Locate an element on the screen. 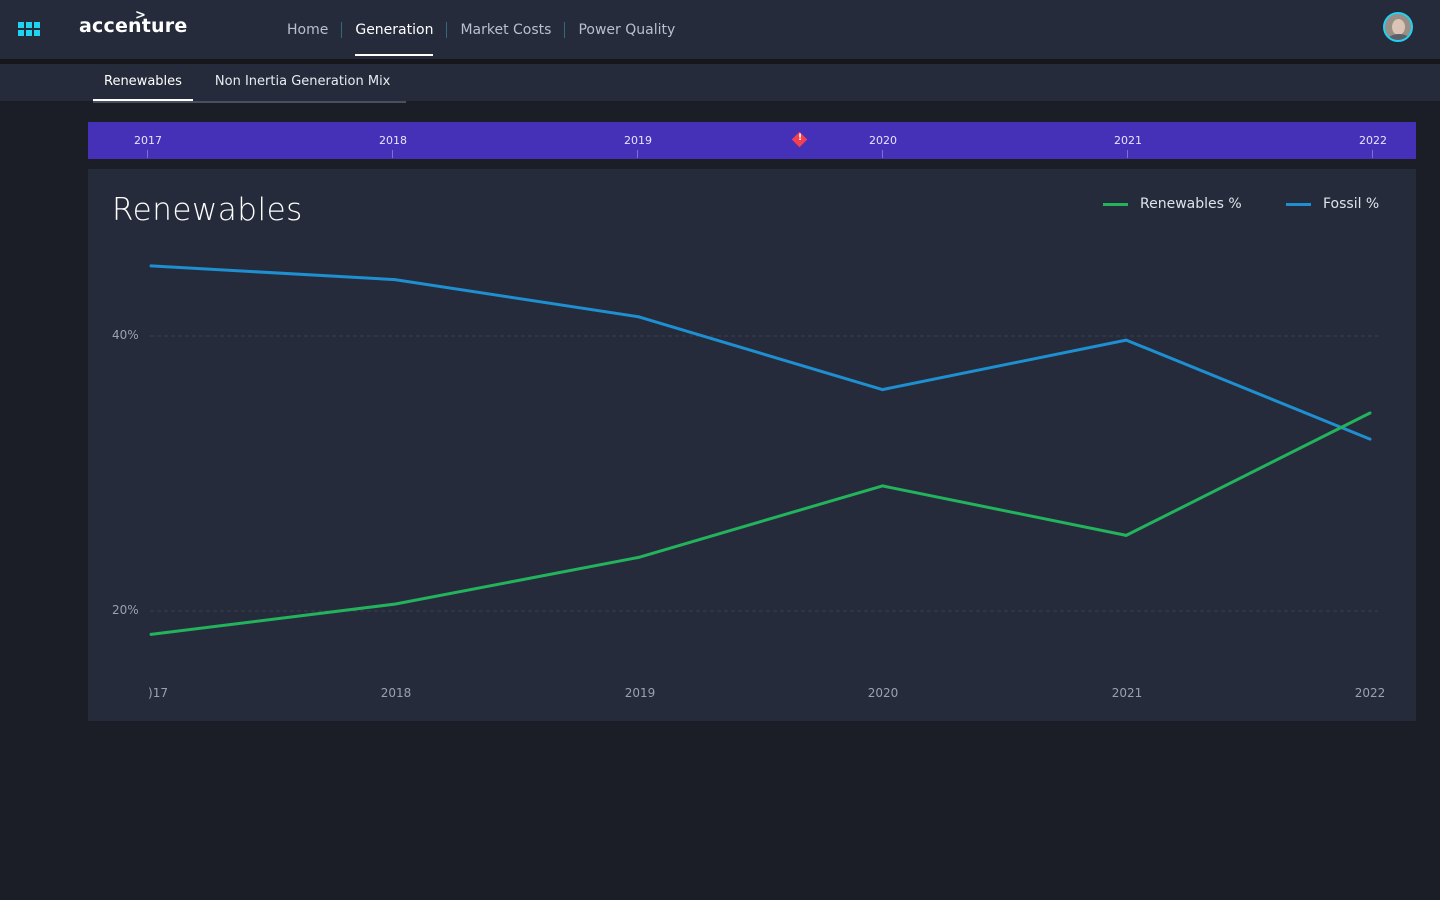 The height and width of the screenshot is (900, 1440). x-tick-label: 2022 is located at coordinates (1370, 693).